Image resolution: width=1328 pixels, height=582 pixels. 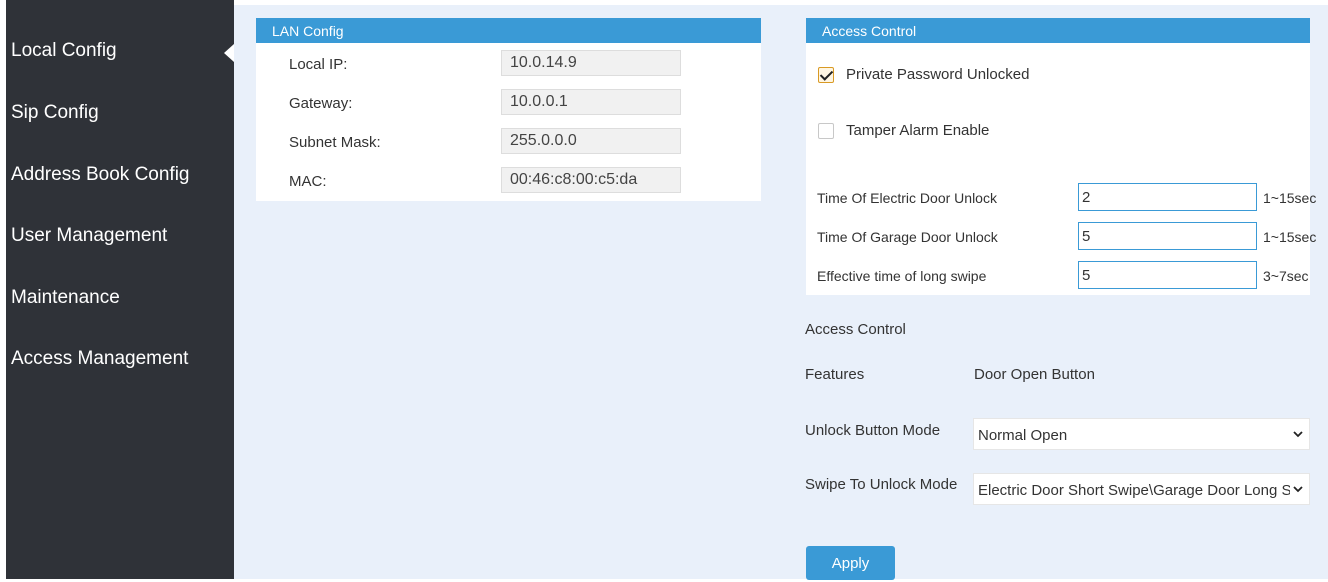 What do you see at coordinates (591, 180) in the screenshot?
I see `mac-field: 00:46:c8:00:c5:da` at bounding box center [591, 180].